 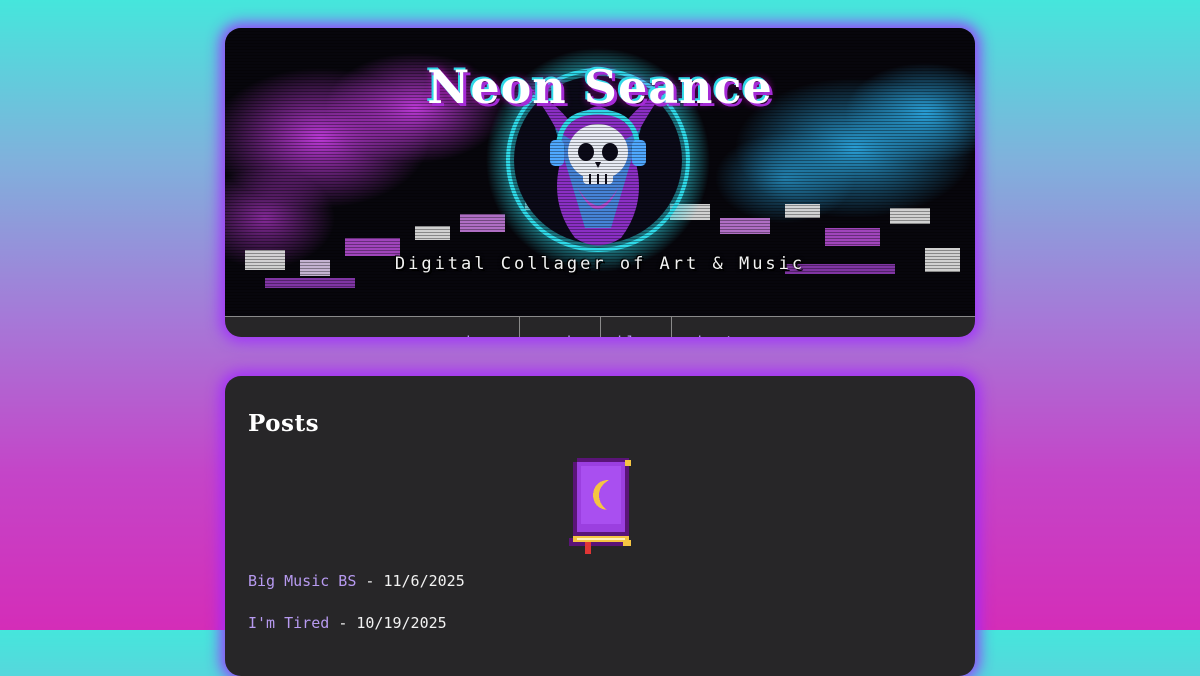 What do you see at coordinates (401, 623) in the screenshot?
I see `post-date: 10/19/2025` at bounding box center [401, 623].